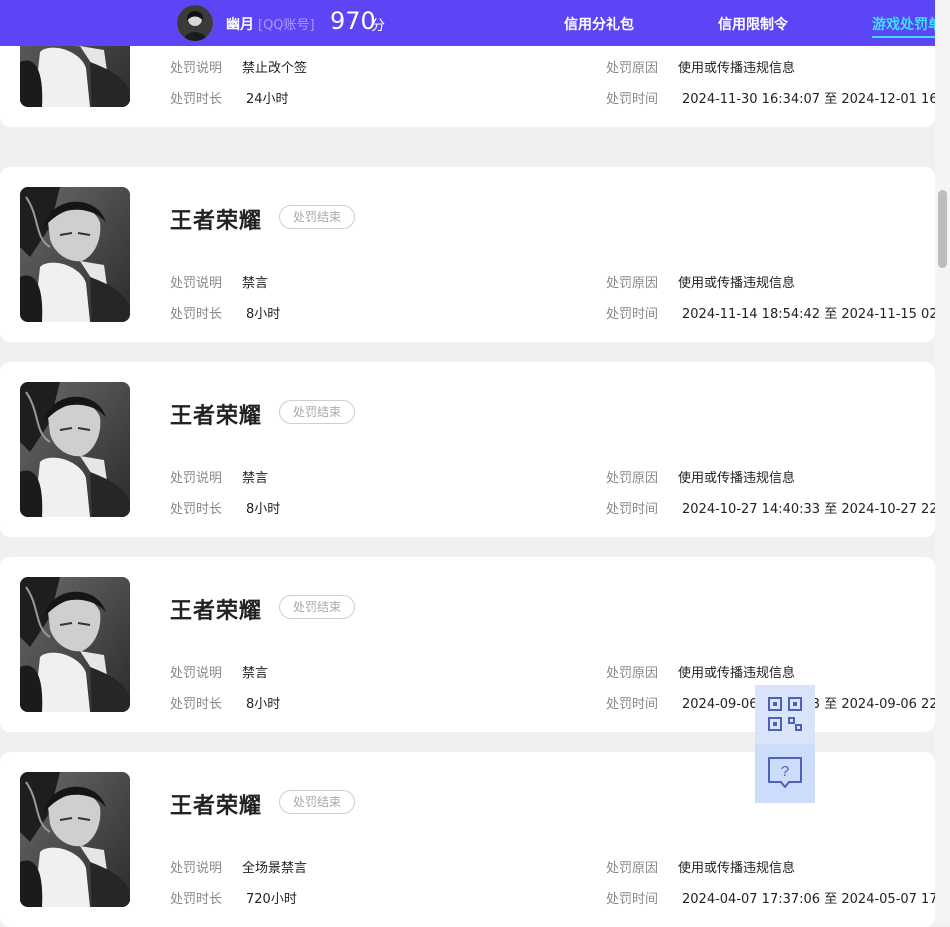 The width and height of the screenshot is (950, 927). I want to click on nav-game-penalty: 游戏处罚单, so click(907, 26).